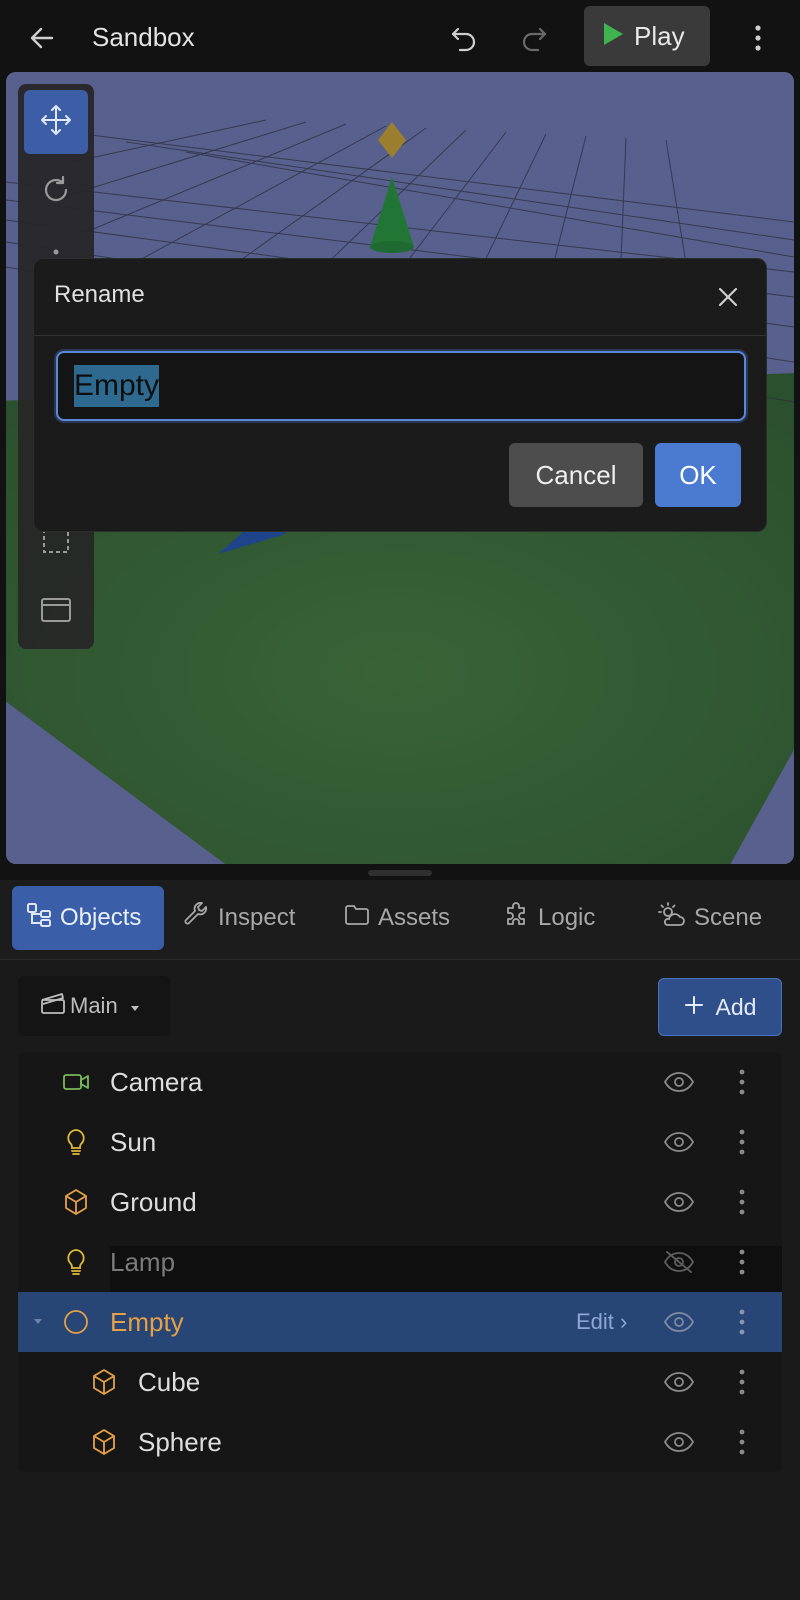 This screenshot has height=1600, width=800. What do you see at coordinates (180, 1442) in the screenshot?
I see `object-label: Sphere` at bounding box center [180, 1442].